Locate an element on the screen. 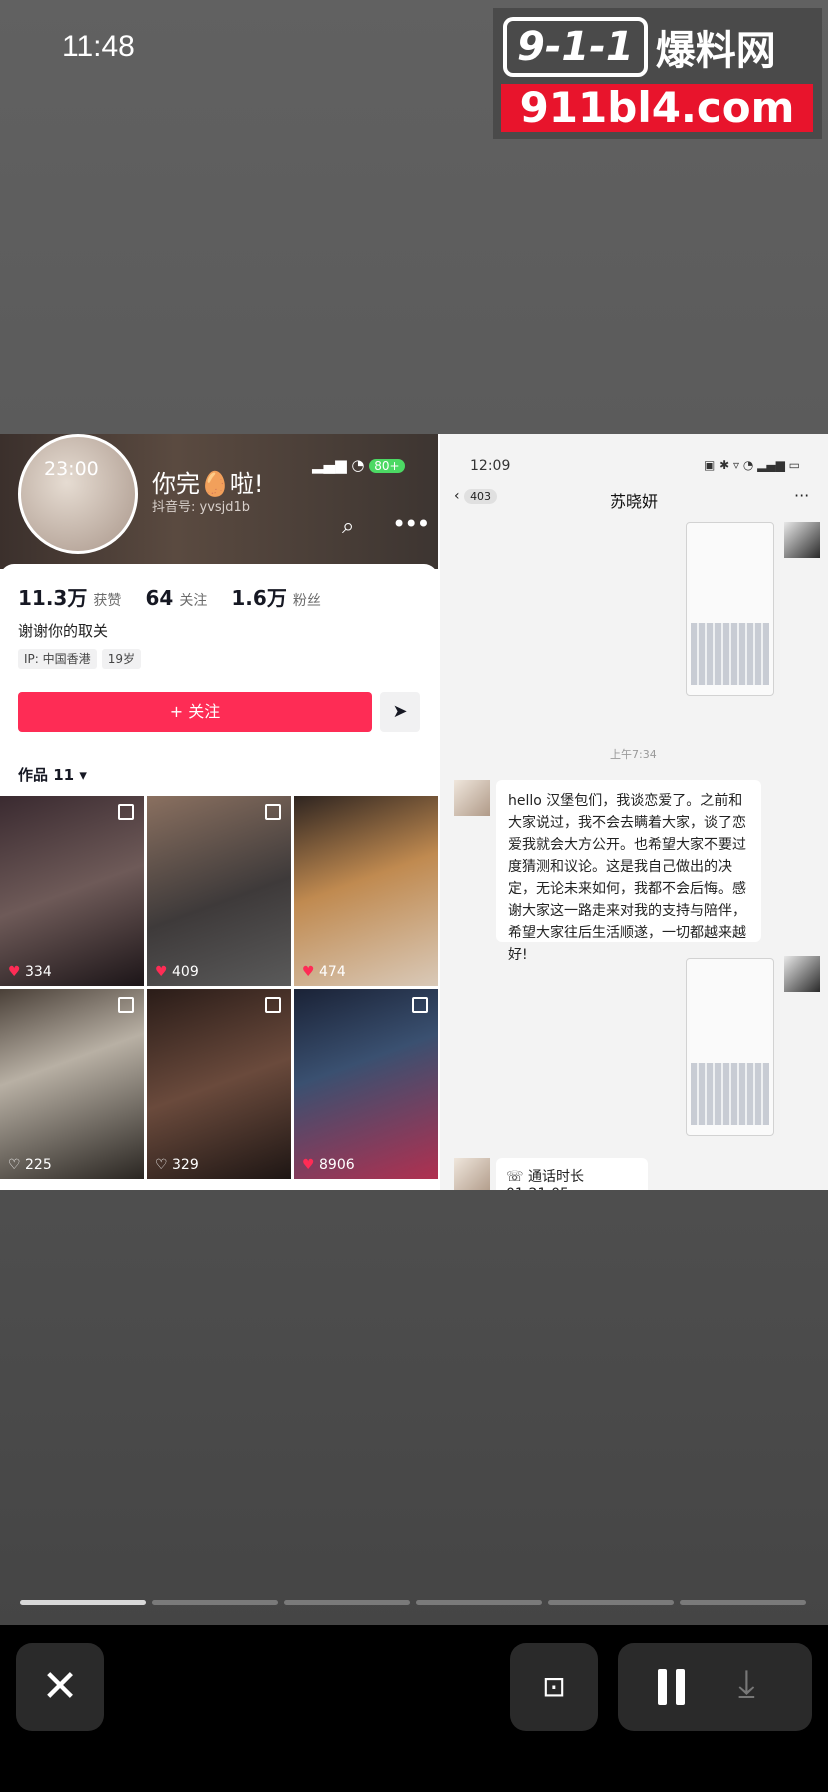 The height and width of the screenshot is (1792, 828). profile-stats: 11.3万 获赞 64 关注 1.6万 粉丝 is located at coordinates (178, 596).